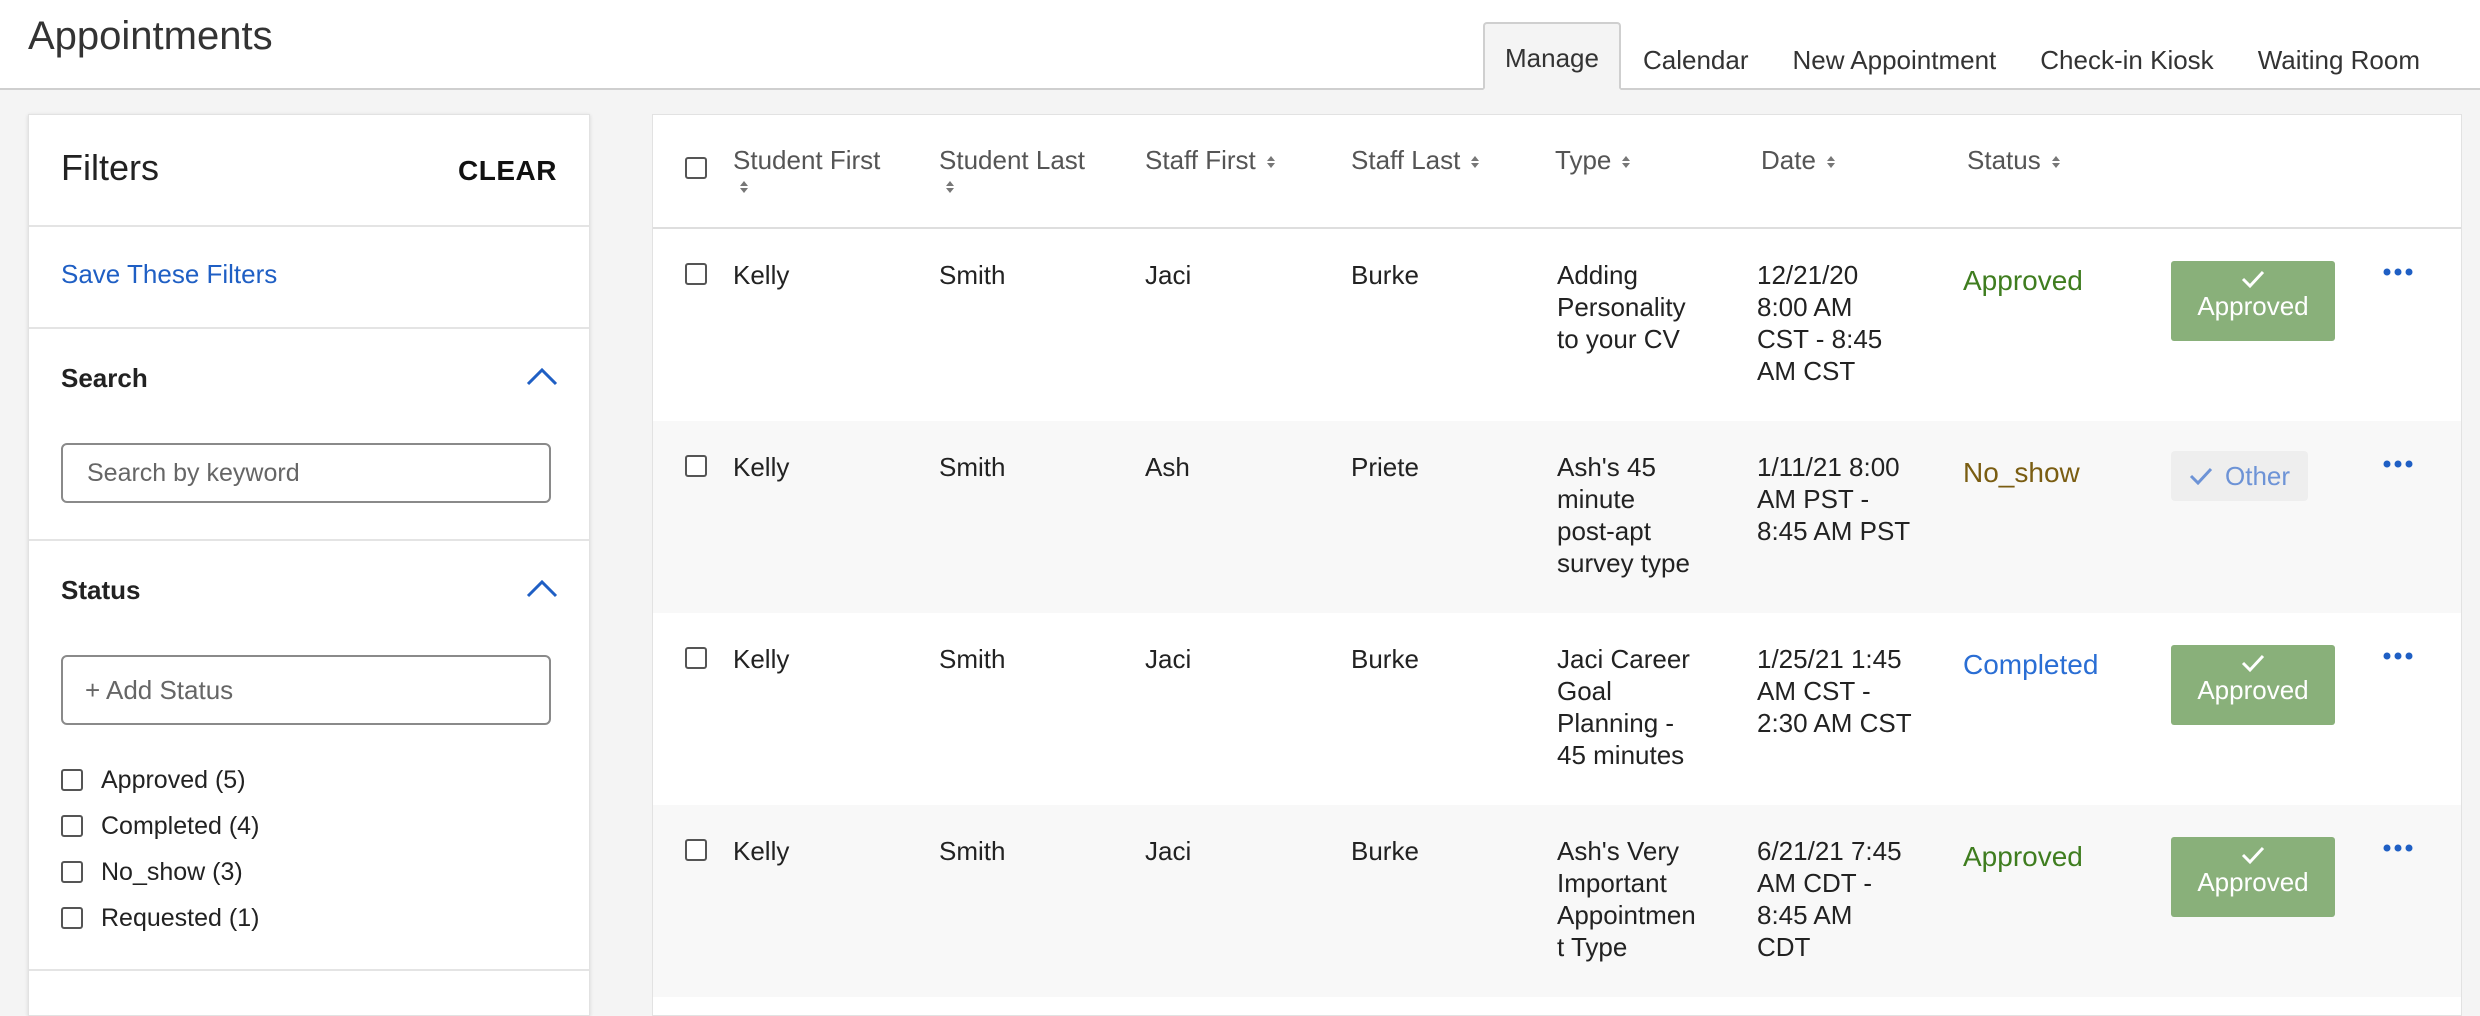 This screenshot has width=2480, height=1016. I want to click on status-checkbox-completed, so click(72, 826).